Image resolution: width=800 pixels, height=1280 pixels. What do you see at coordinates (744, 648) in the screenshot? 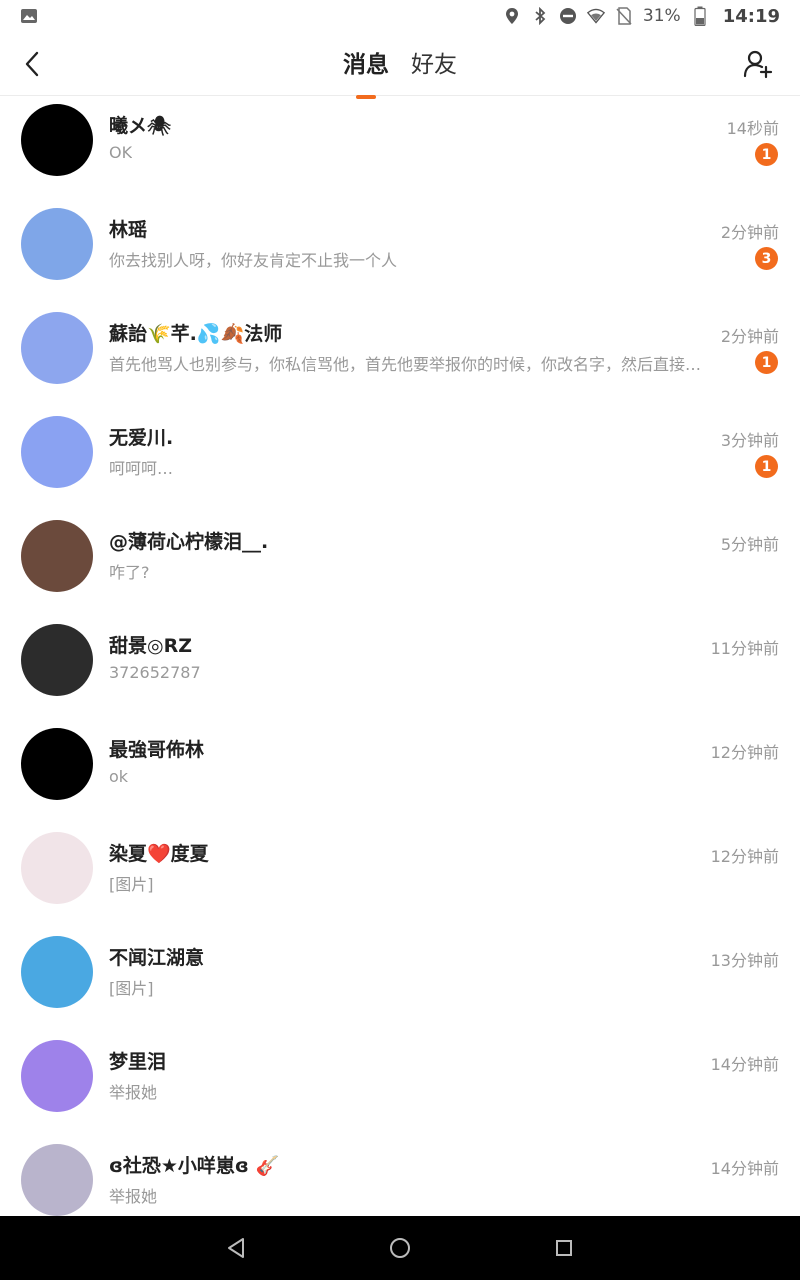
I see `message-time: 11分钟前` at bounding box center [744, 648].